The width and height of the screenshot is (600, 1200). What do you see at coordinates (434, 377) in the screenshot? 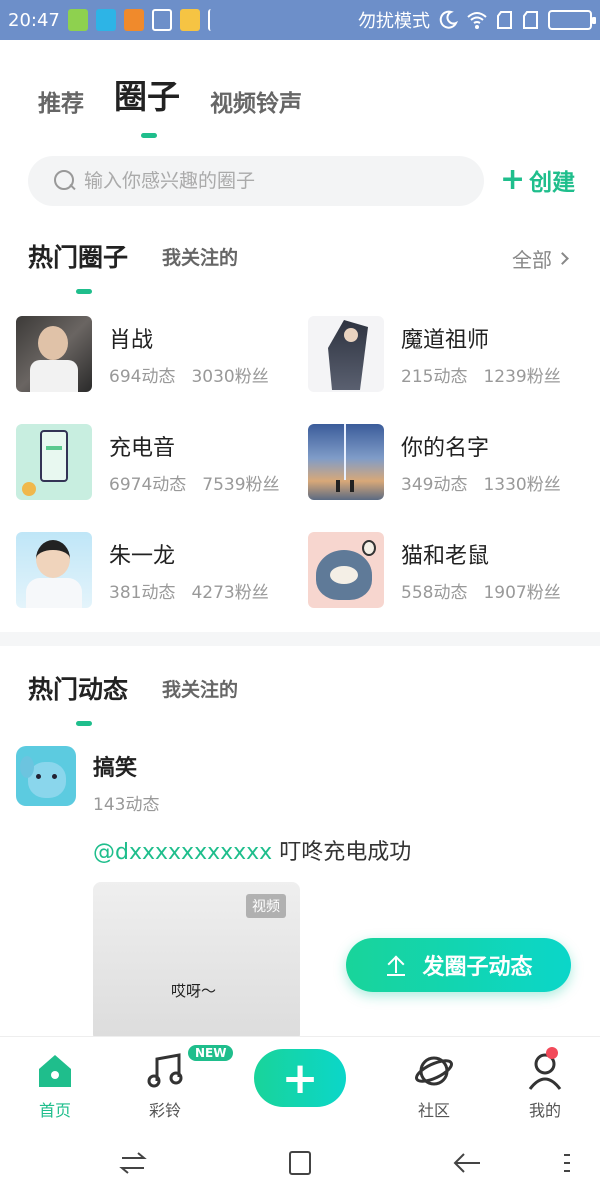
I see `circle-post-count: 215动态` at bounding box center [434, 377].